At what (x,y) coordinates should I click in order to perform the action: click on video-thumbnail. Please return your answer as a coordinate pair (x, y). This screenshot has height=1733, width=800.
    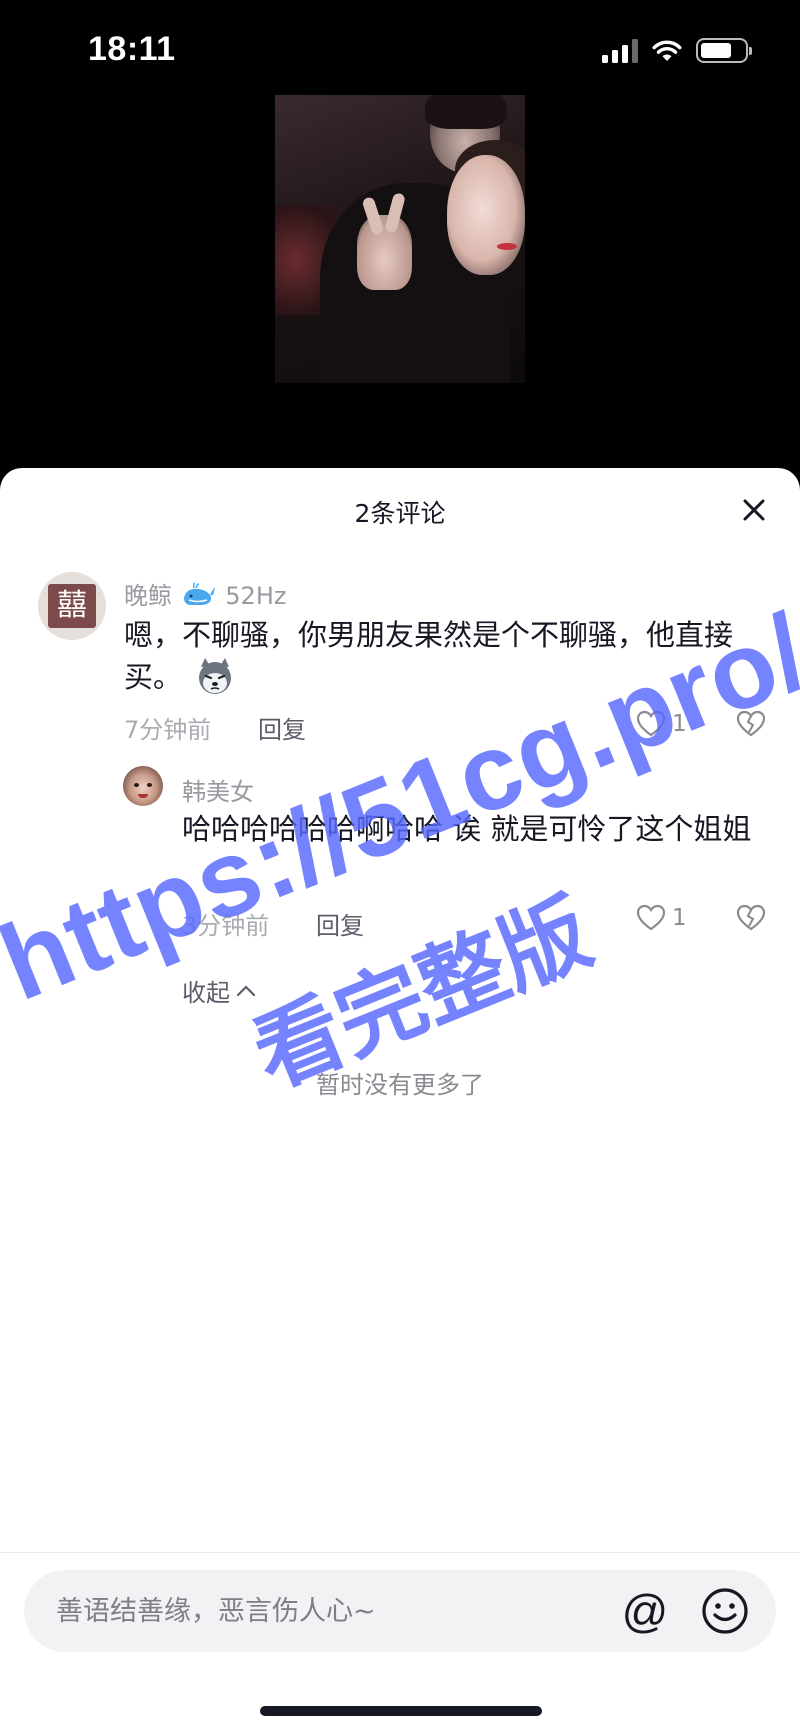
    Looking at the image, I should click on (400, 239).